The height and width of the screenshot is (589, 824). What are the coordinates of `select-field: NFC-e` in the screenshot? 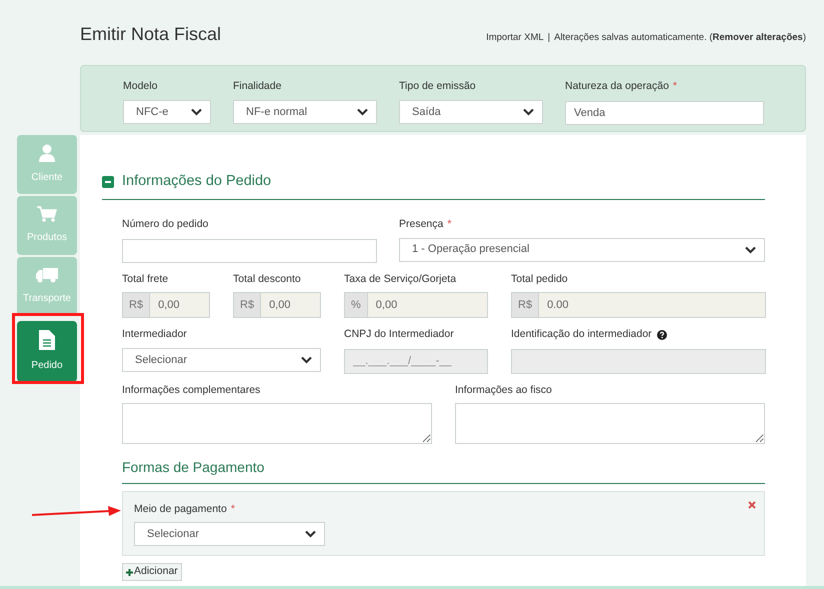 It's located at (167, 112).